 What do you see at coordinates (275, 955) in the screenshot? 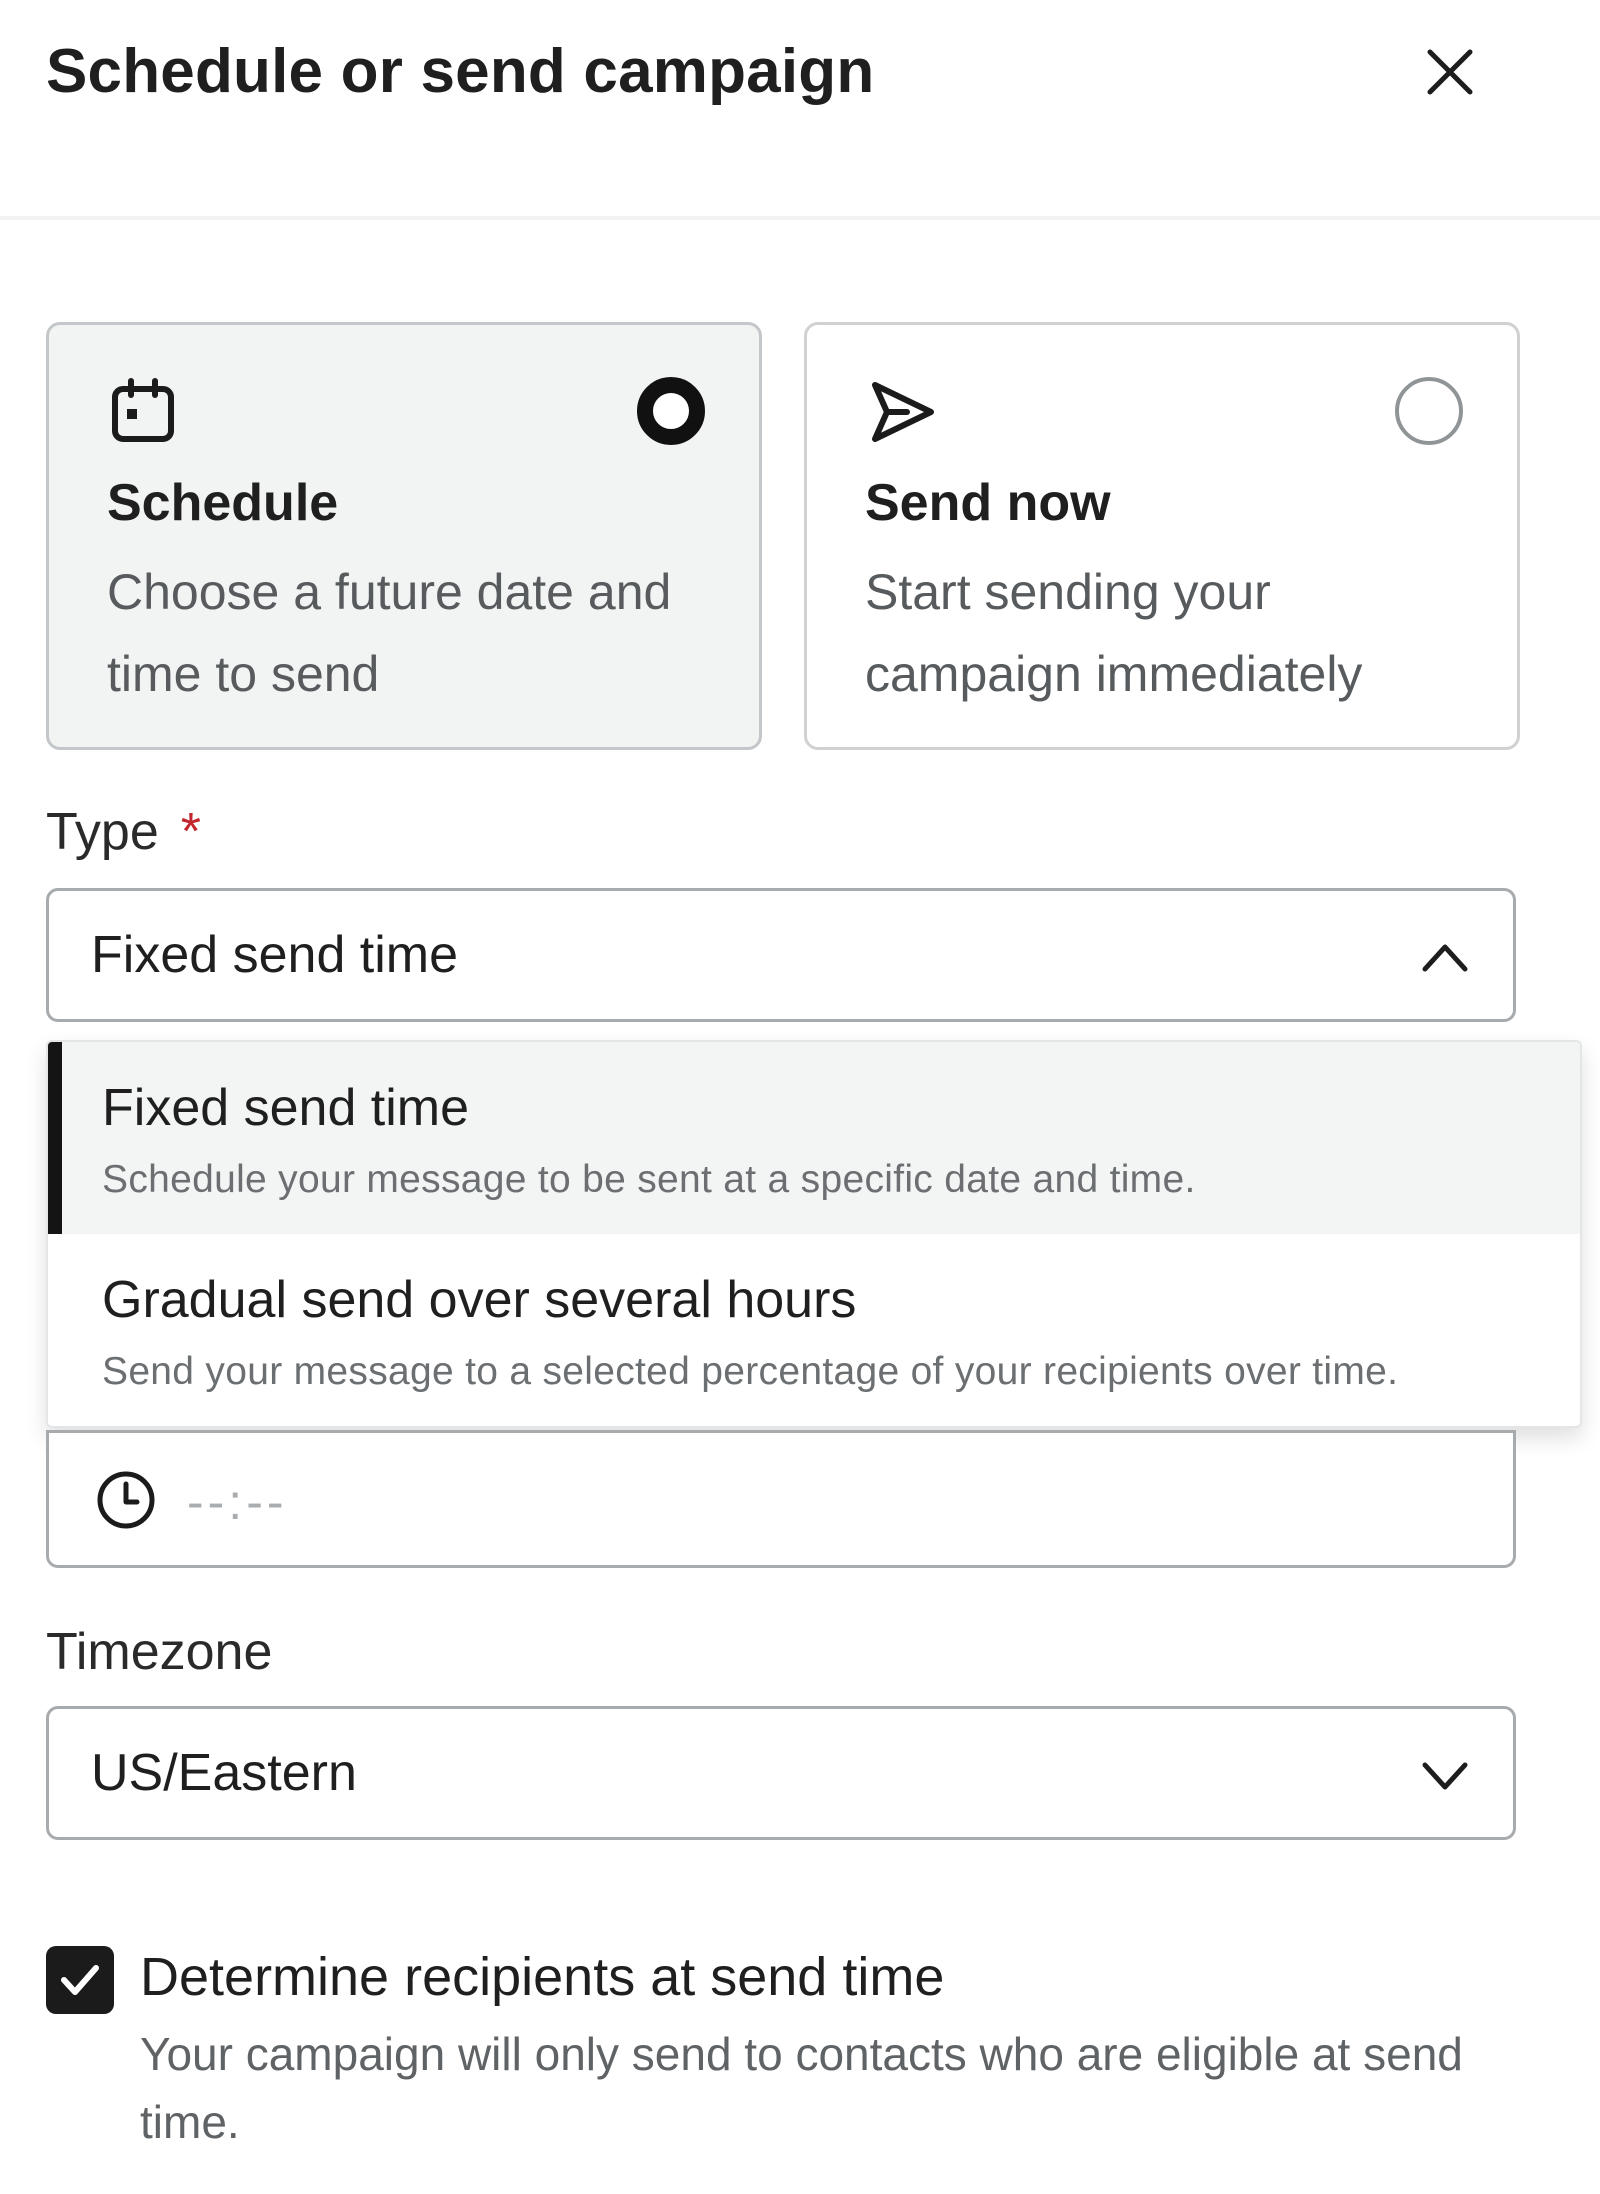
I see `type-select-value: Fixed send time` at bounding box center [275, 955].